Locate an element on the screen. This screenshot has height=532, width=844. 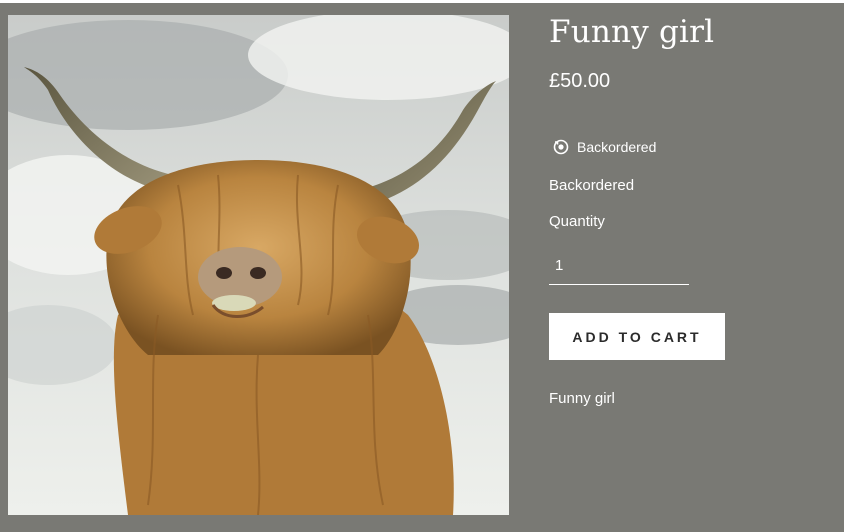
add-to-cart-button: ADD TO CART is located at coordinates (637, 336).